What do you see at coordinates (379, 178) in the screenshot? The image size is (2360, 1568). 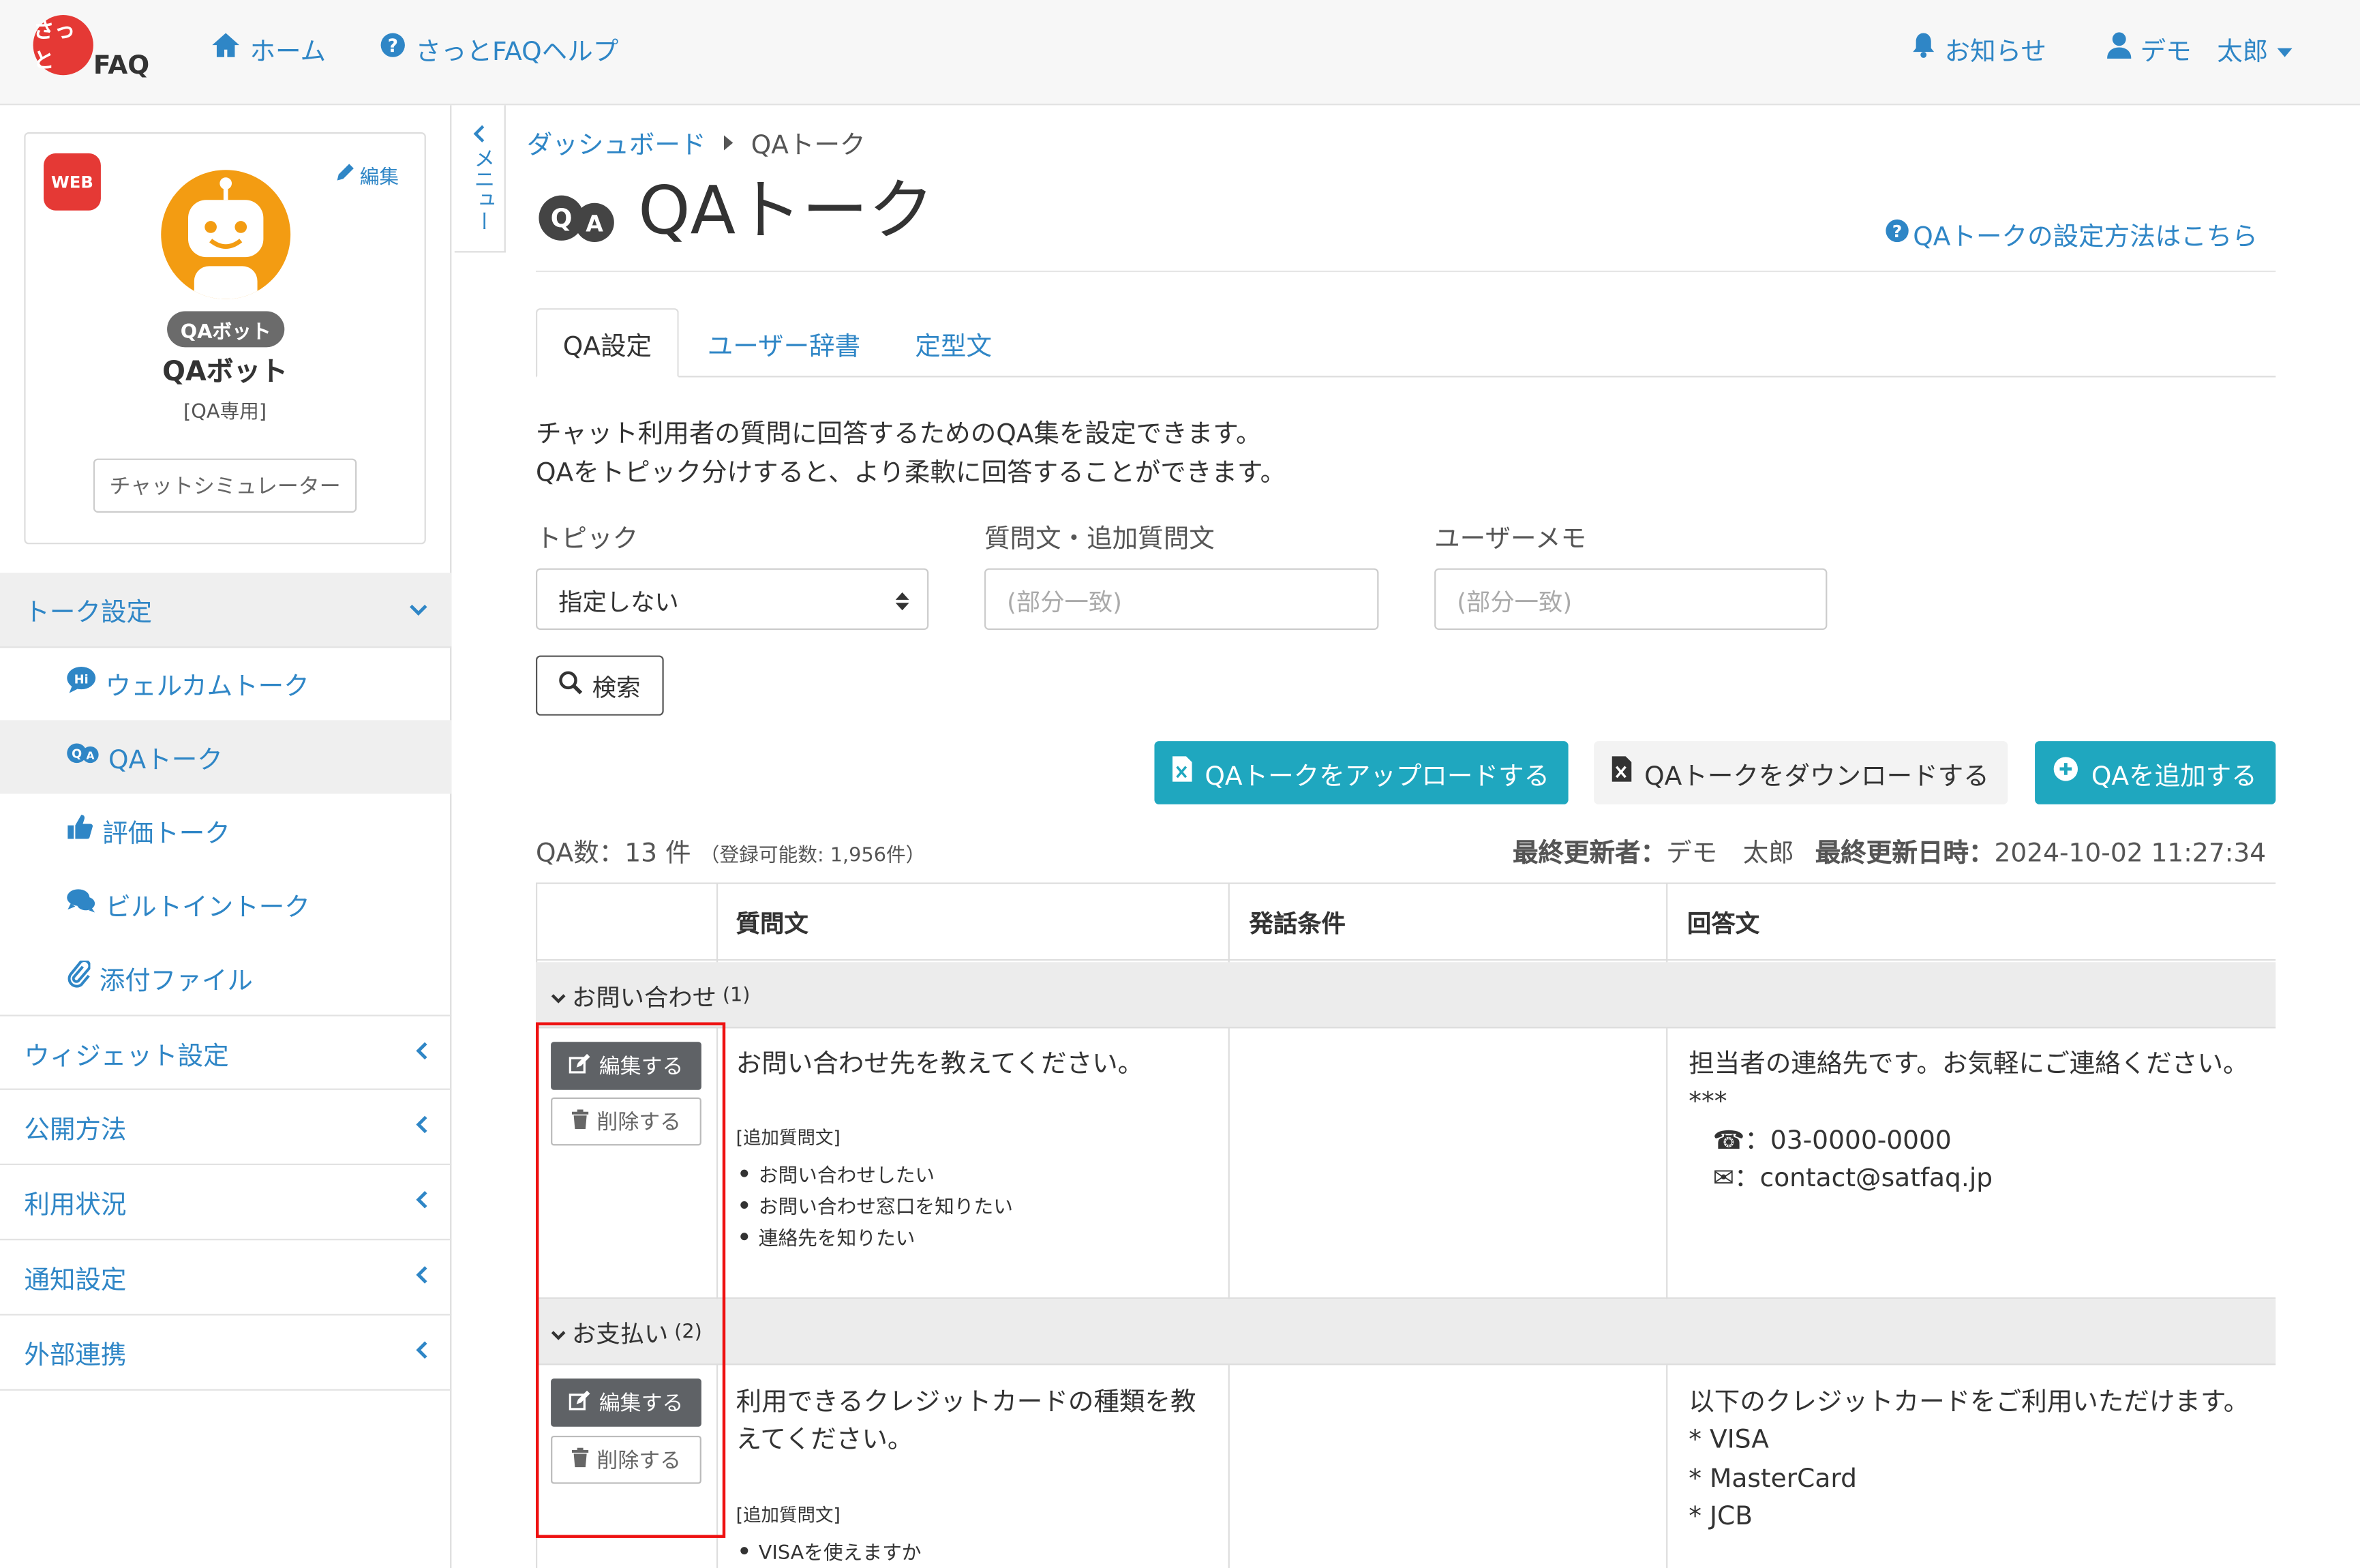 I see `edit-profile-label: 編集` at bounding box center [379, 178].